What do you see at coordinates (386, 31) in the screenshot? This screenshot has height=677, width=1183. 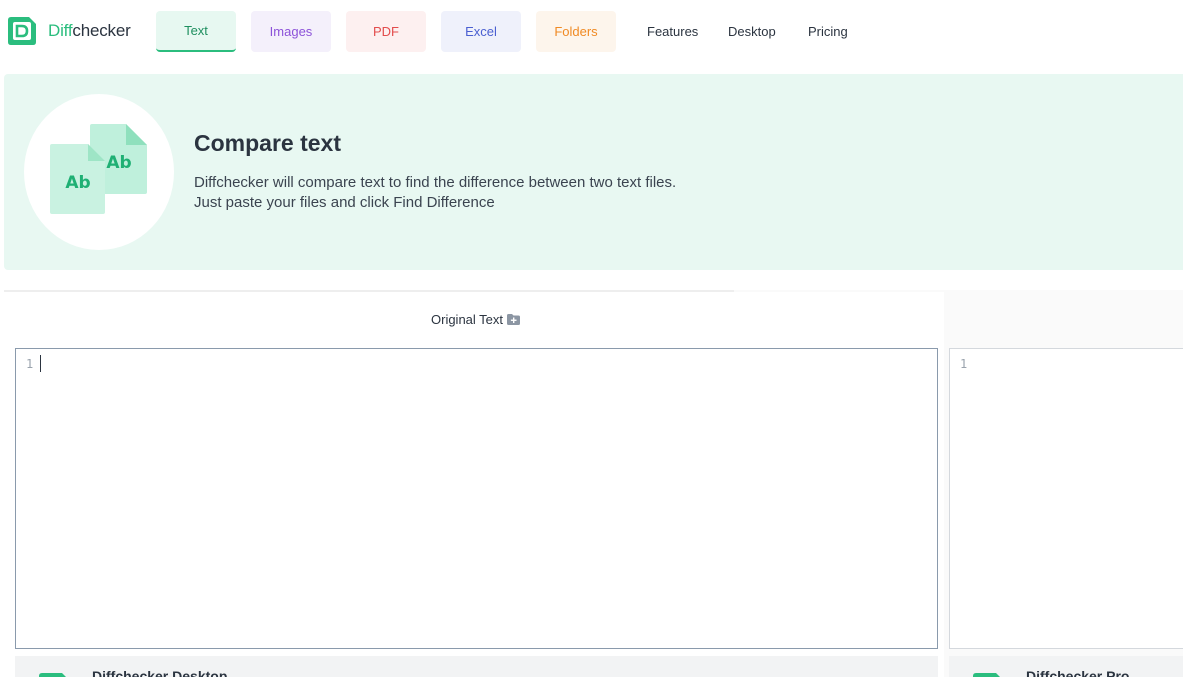 I see `tab-pdf: PDF` at bounding box center [386, 31].